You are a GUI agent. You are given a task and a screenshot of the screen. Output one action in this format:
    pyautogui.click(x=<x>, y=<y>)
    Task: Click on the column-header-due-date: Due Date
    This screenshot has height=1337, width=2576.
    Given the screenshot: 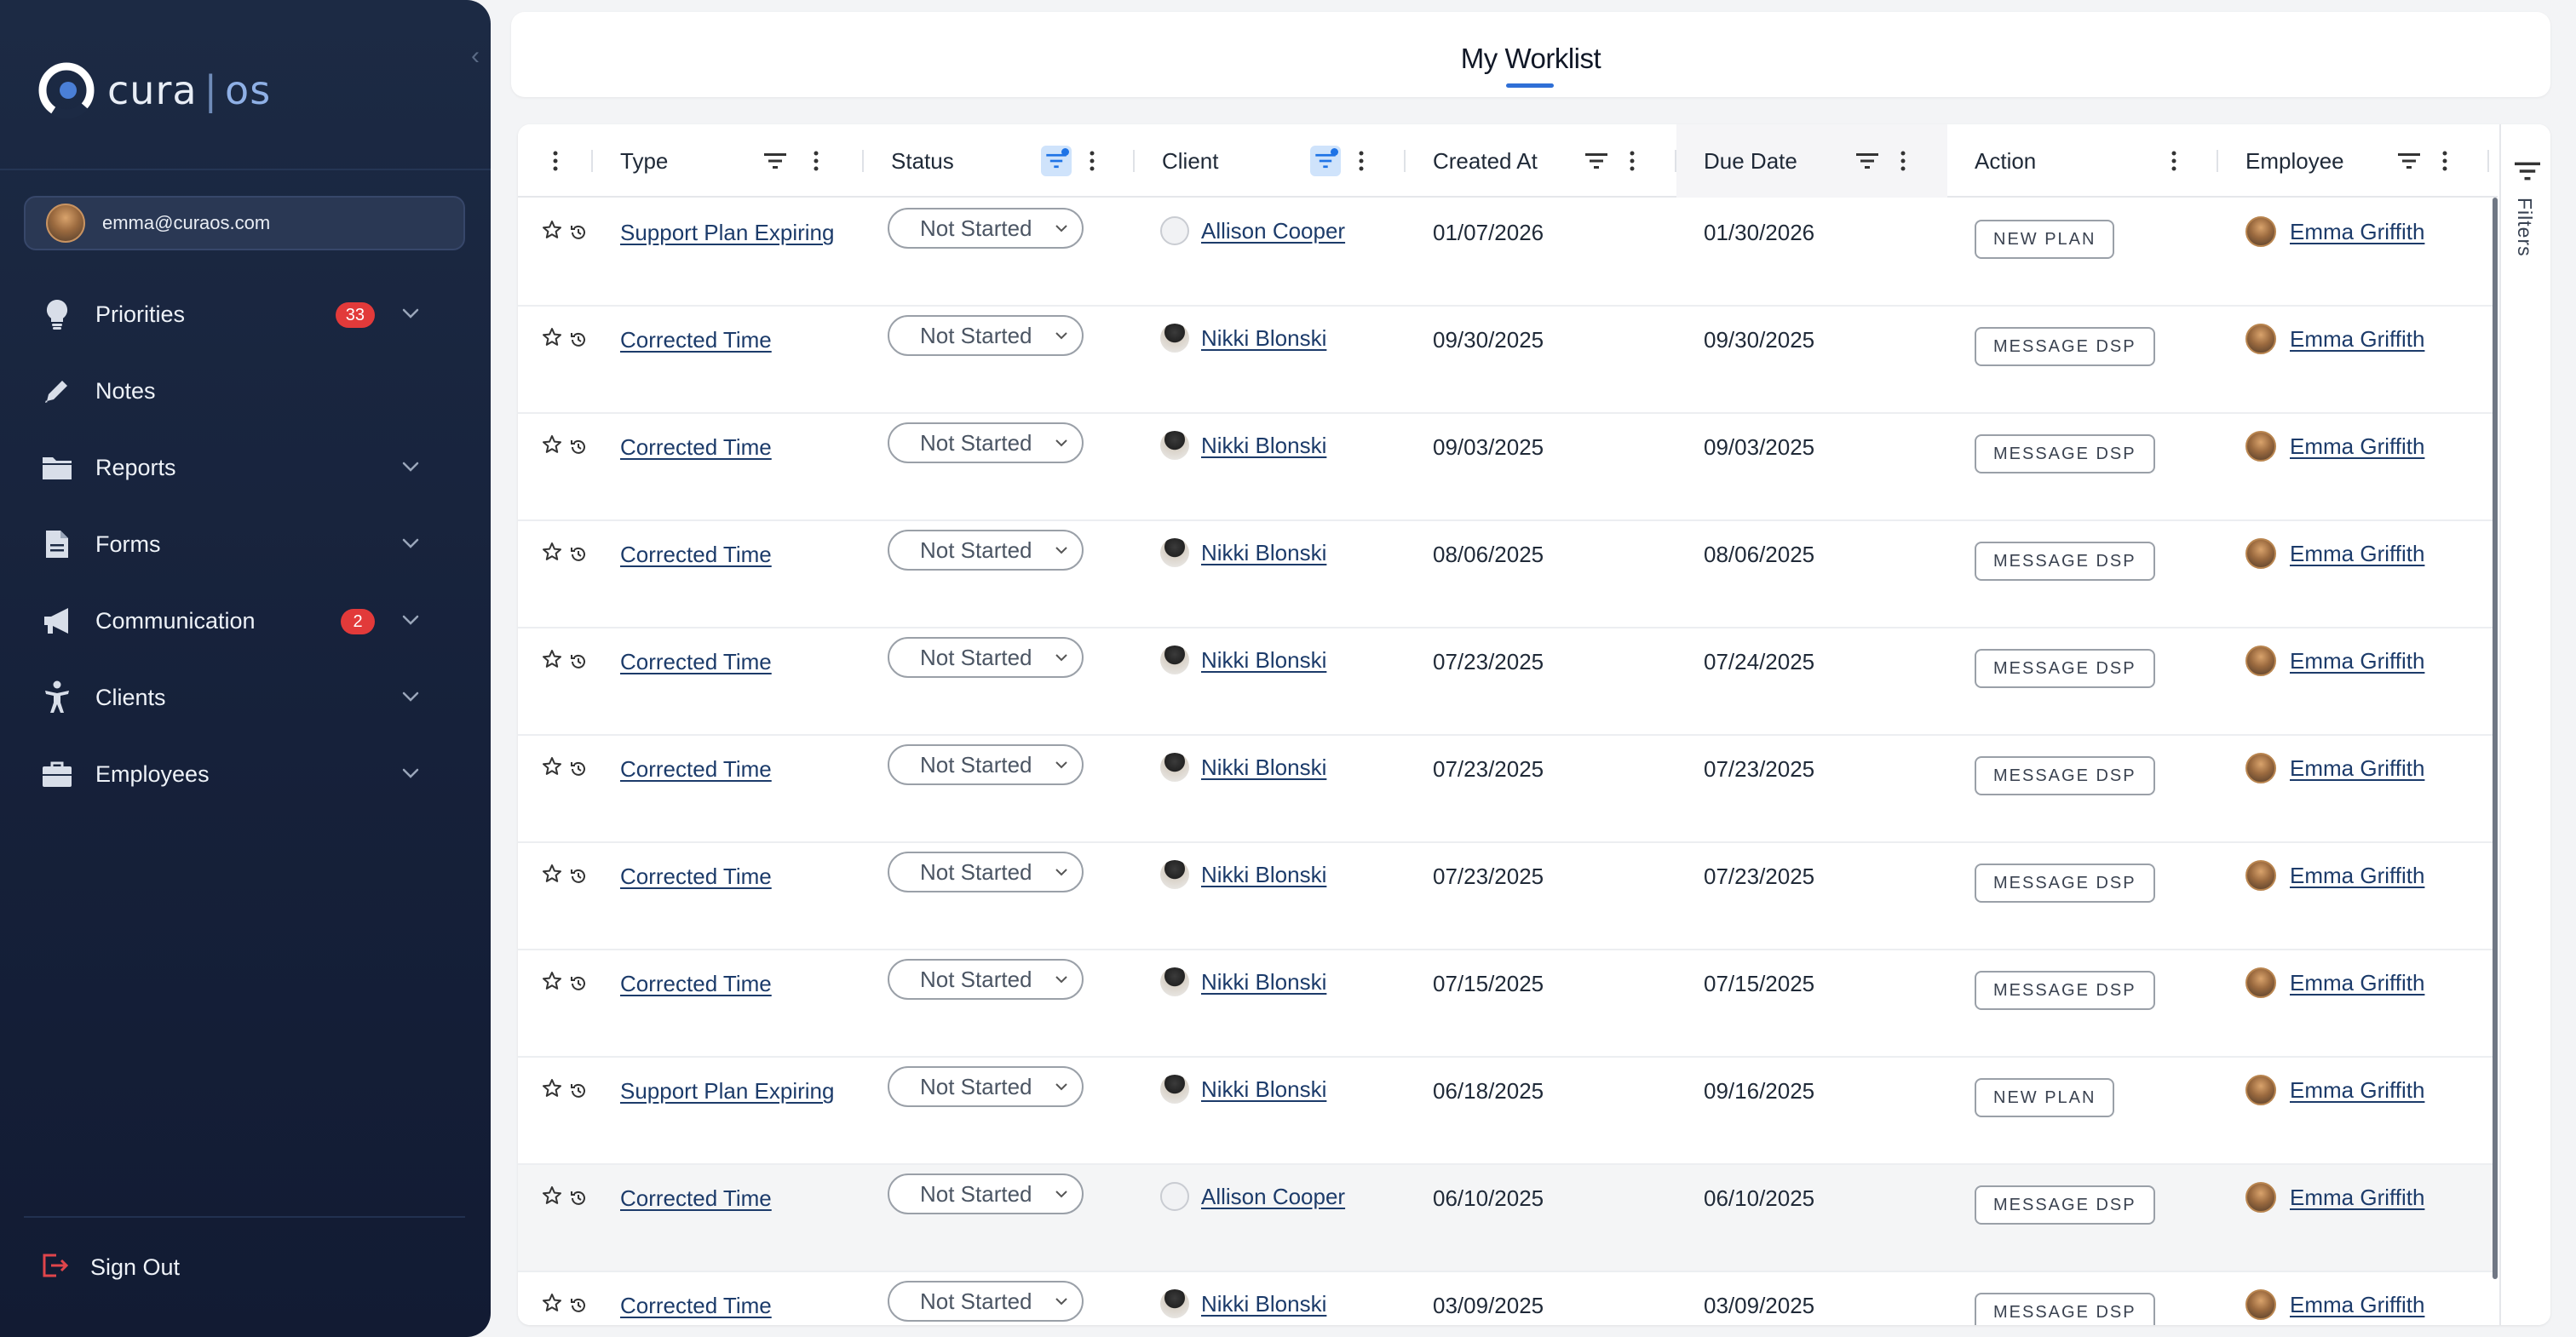 What is the action you would take?
    pyautogui.click(x=1812, y=161)
    